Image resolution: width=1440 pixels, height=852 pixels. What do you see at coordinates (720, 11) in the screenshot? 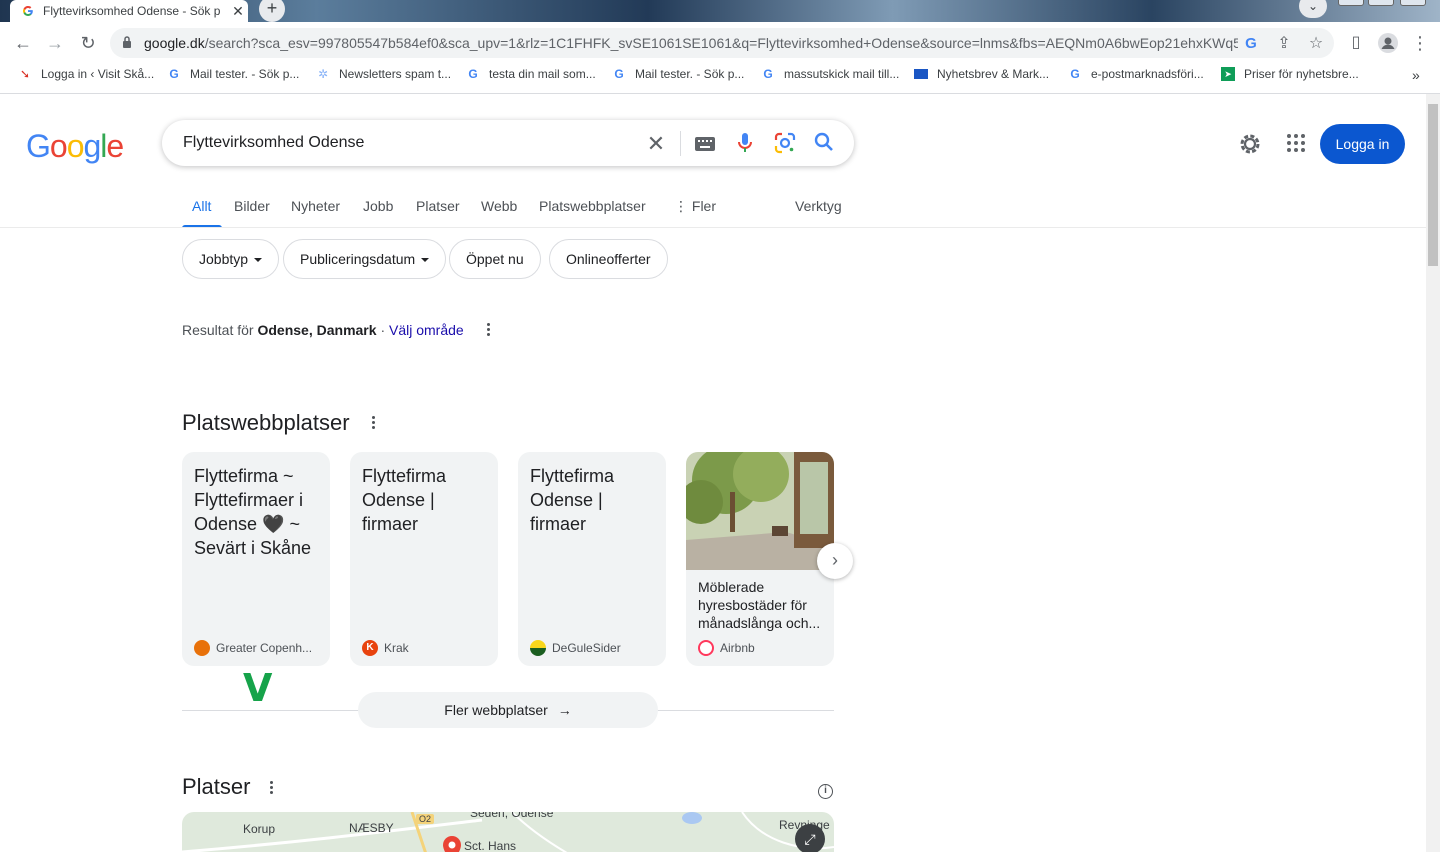
I see `tab-strip: Flyttevirksomhed Odense - Sök p ✕ + ⌄` at bounding box center [720, 11].